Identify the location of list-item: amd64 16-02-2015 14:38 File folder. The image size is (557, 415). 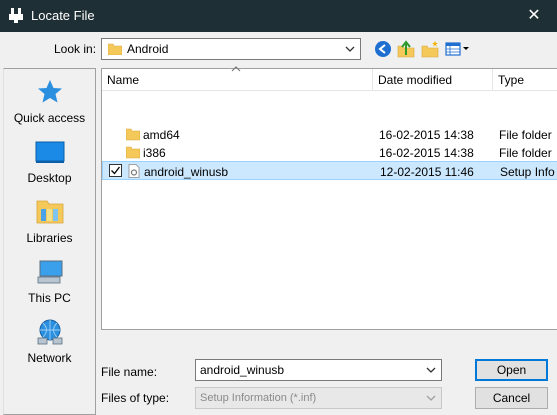
(329, 134).